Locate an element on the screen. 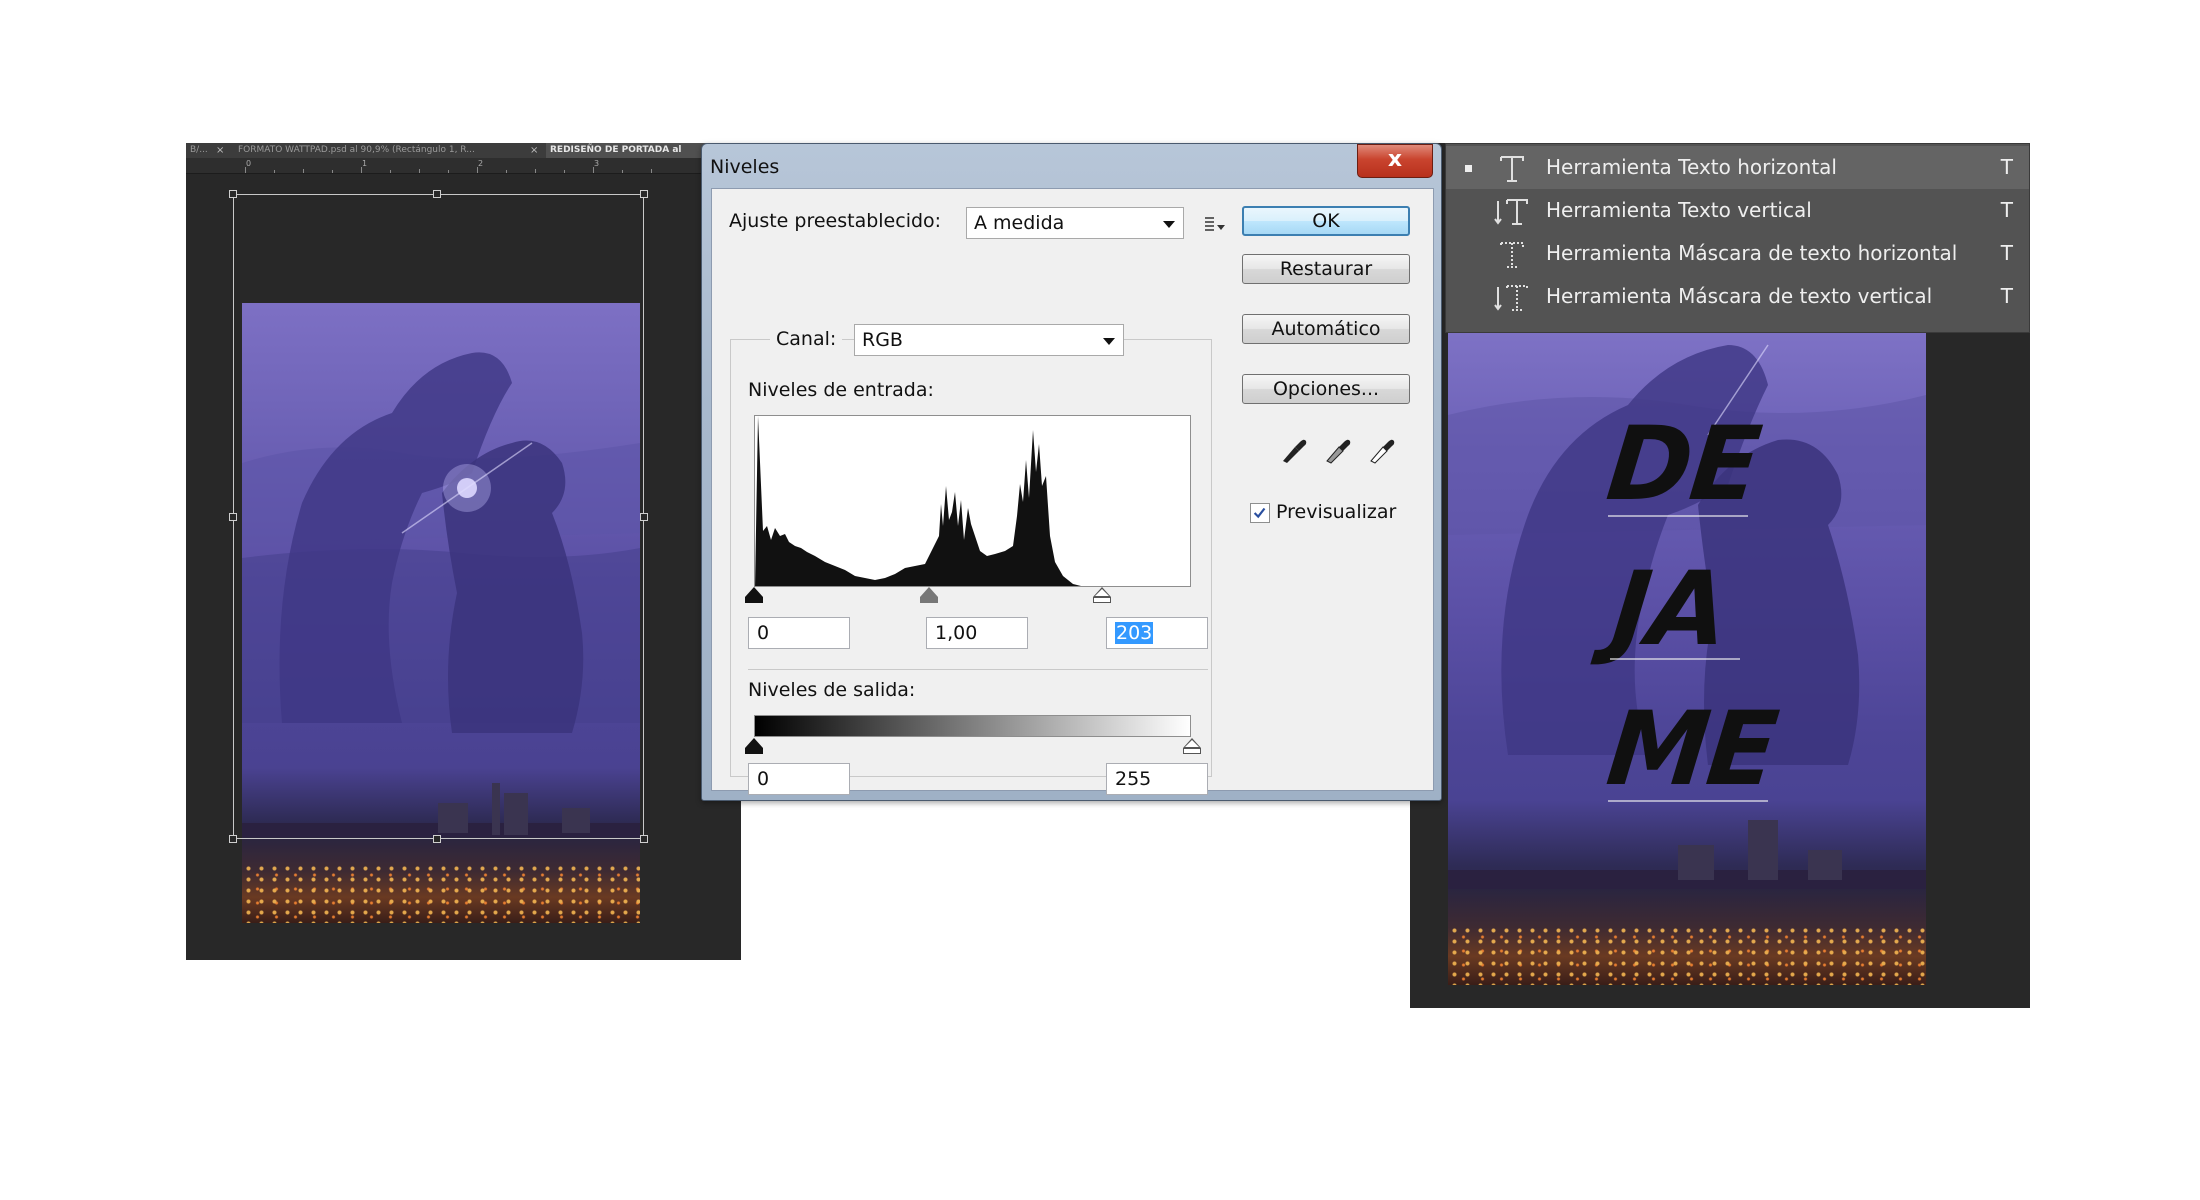  menu-item-vertical-type-mask: Herramienta Máscara de texto vertical T is located at coordinates (1737, 296).